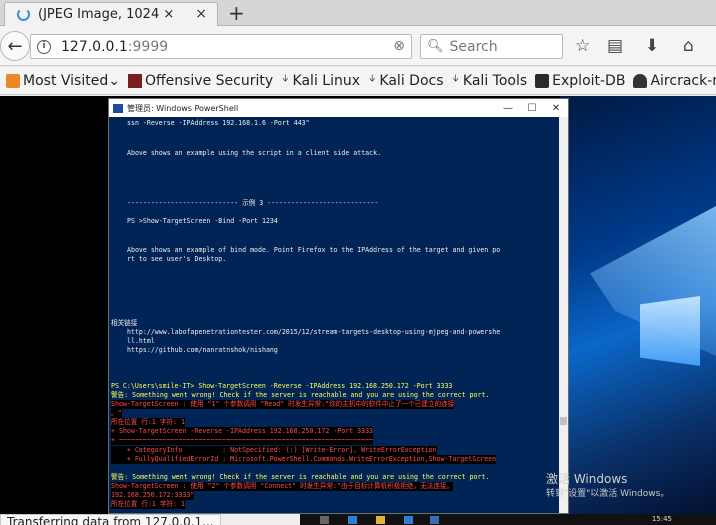  What do you see at coordinates (670, 331) in the screenshot?
I see `windows-logo-icon` at bounding box center [670, 331].